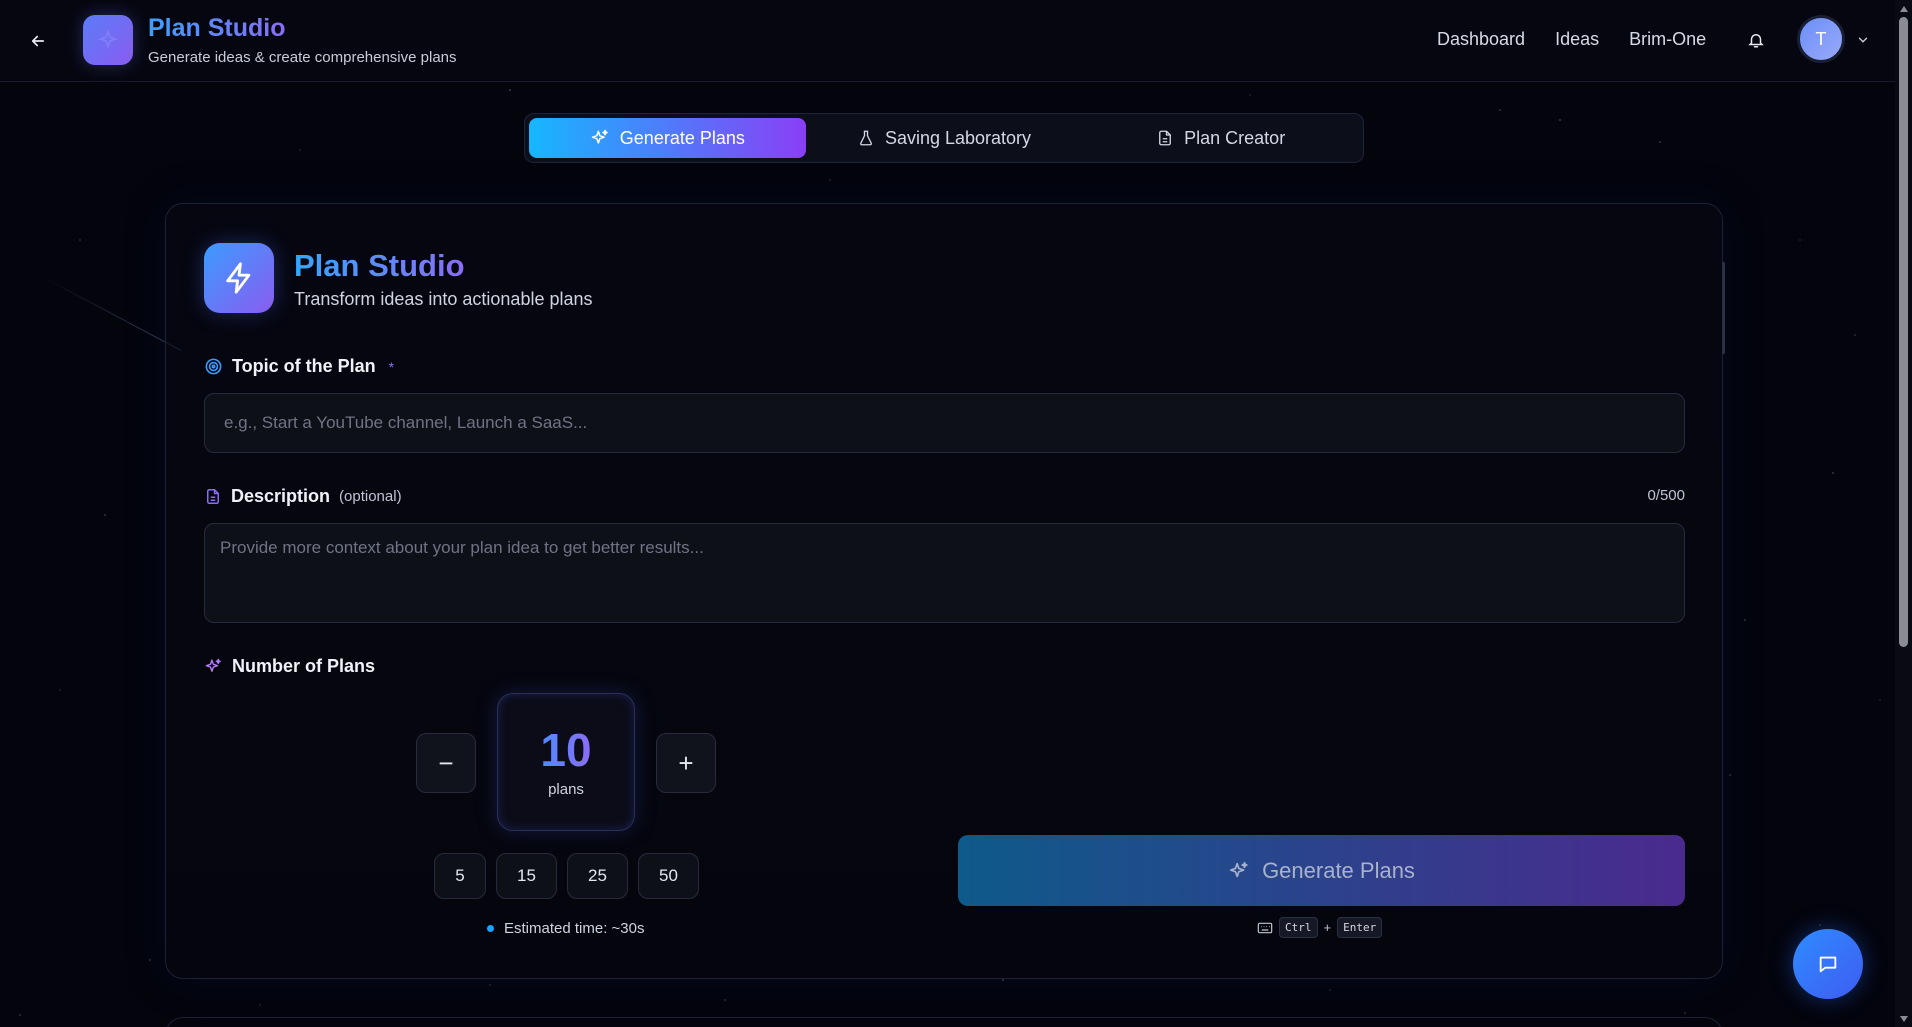  I want to click on preset-5: 5, so click(460, 876).